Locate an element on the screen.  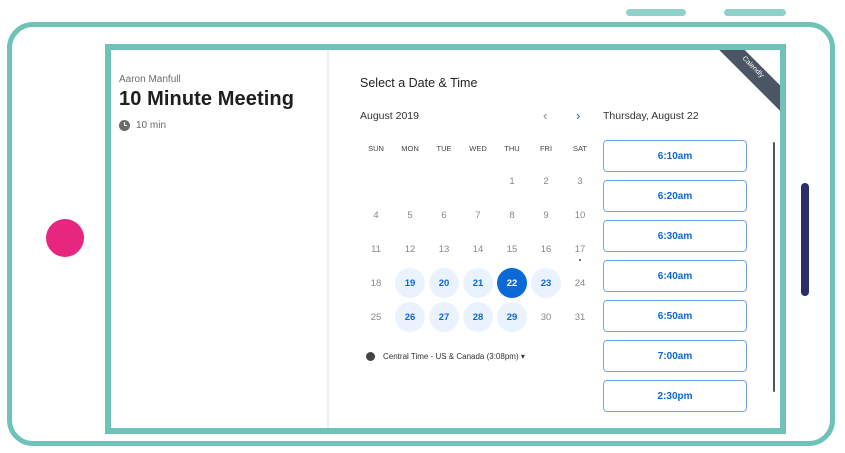
prev-month-icon: ‹ is located at coordinates (545, 115).